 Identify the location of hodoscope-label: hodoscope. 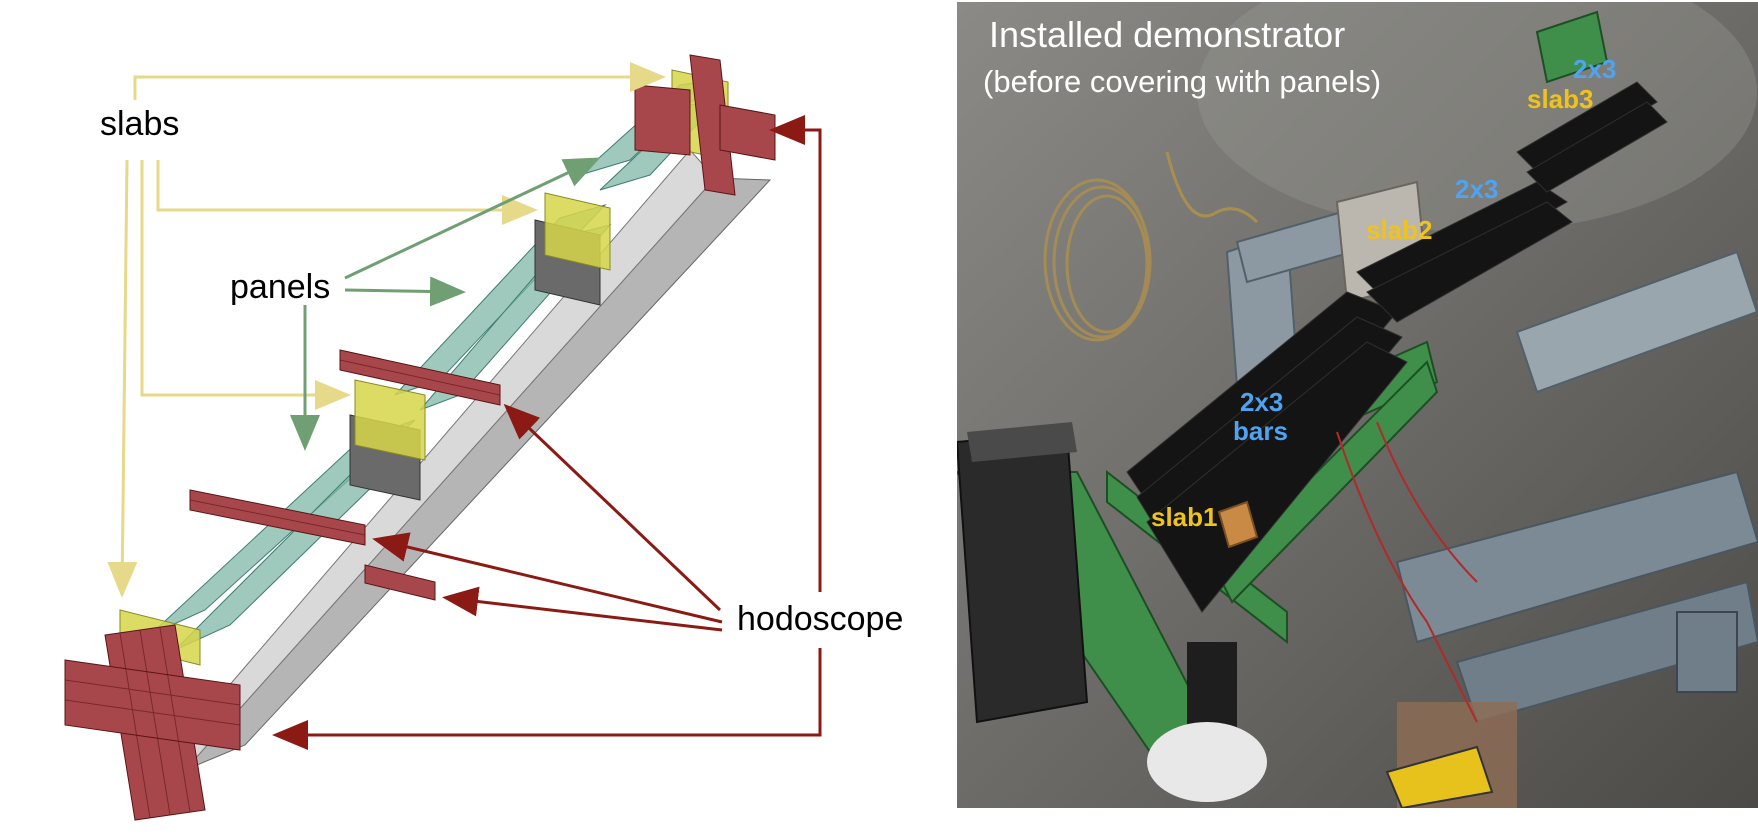
(820, 619).